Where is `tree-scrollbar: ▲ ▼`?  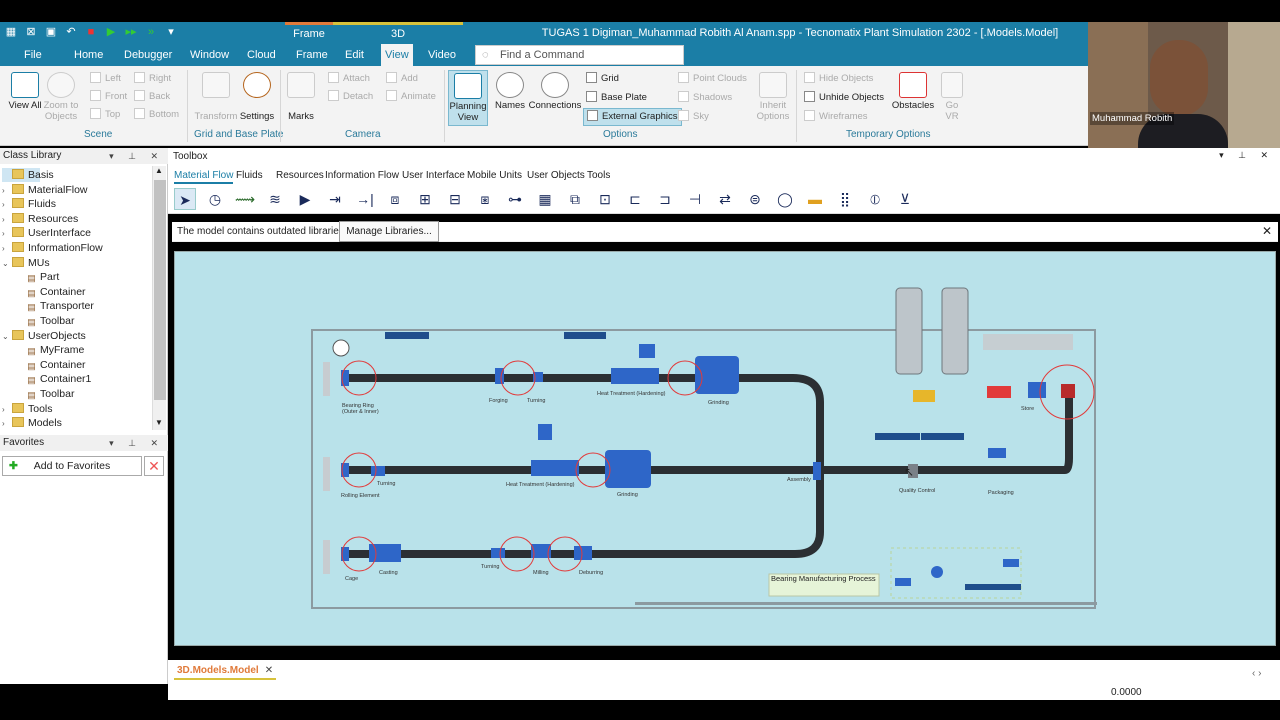
tree-scrollbar: ▲ ▼ is located at coordinates (159, 298).